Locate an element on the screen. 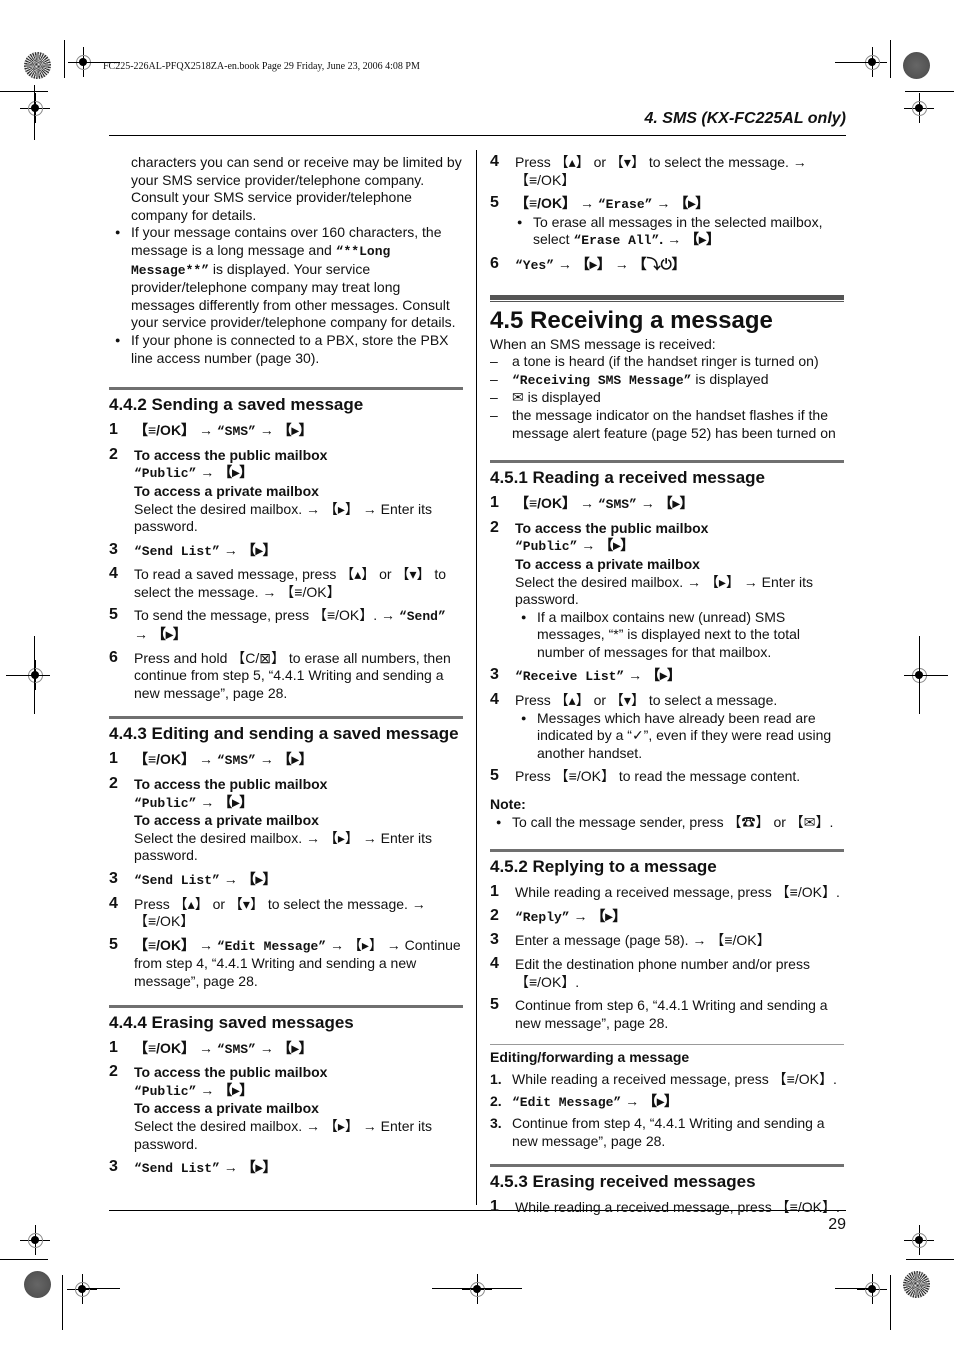 This screenshot has width=954, height=1351. section-heading-4-4-4: 4.4.4 Erasing saved messages is located at coordinates (286, 1019).